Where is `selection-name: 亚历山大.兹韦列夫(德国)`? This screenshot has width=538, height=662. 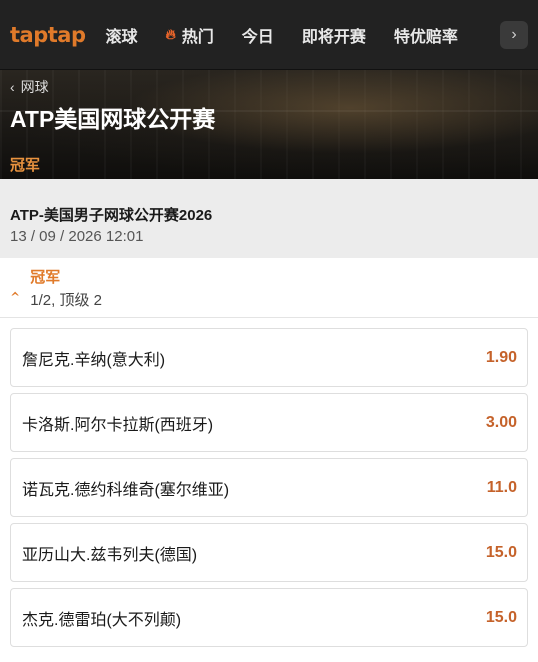
selection-name: 亚历山大.兹韦列夫(德国) is located at coordinates (110, 555).